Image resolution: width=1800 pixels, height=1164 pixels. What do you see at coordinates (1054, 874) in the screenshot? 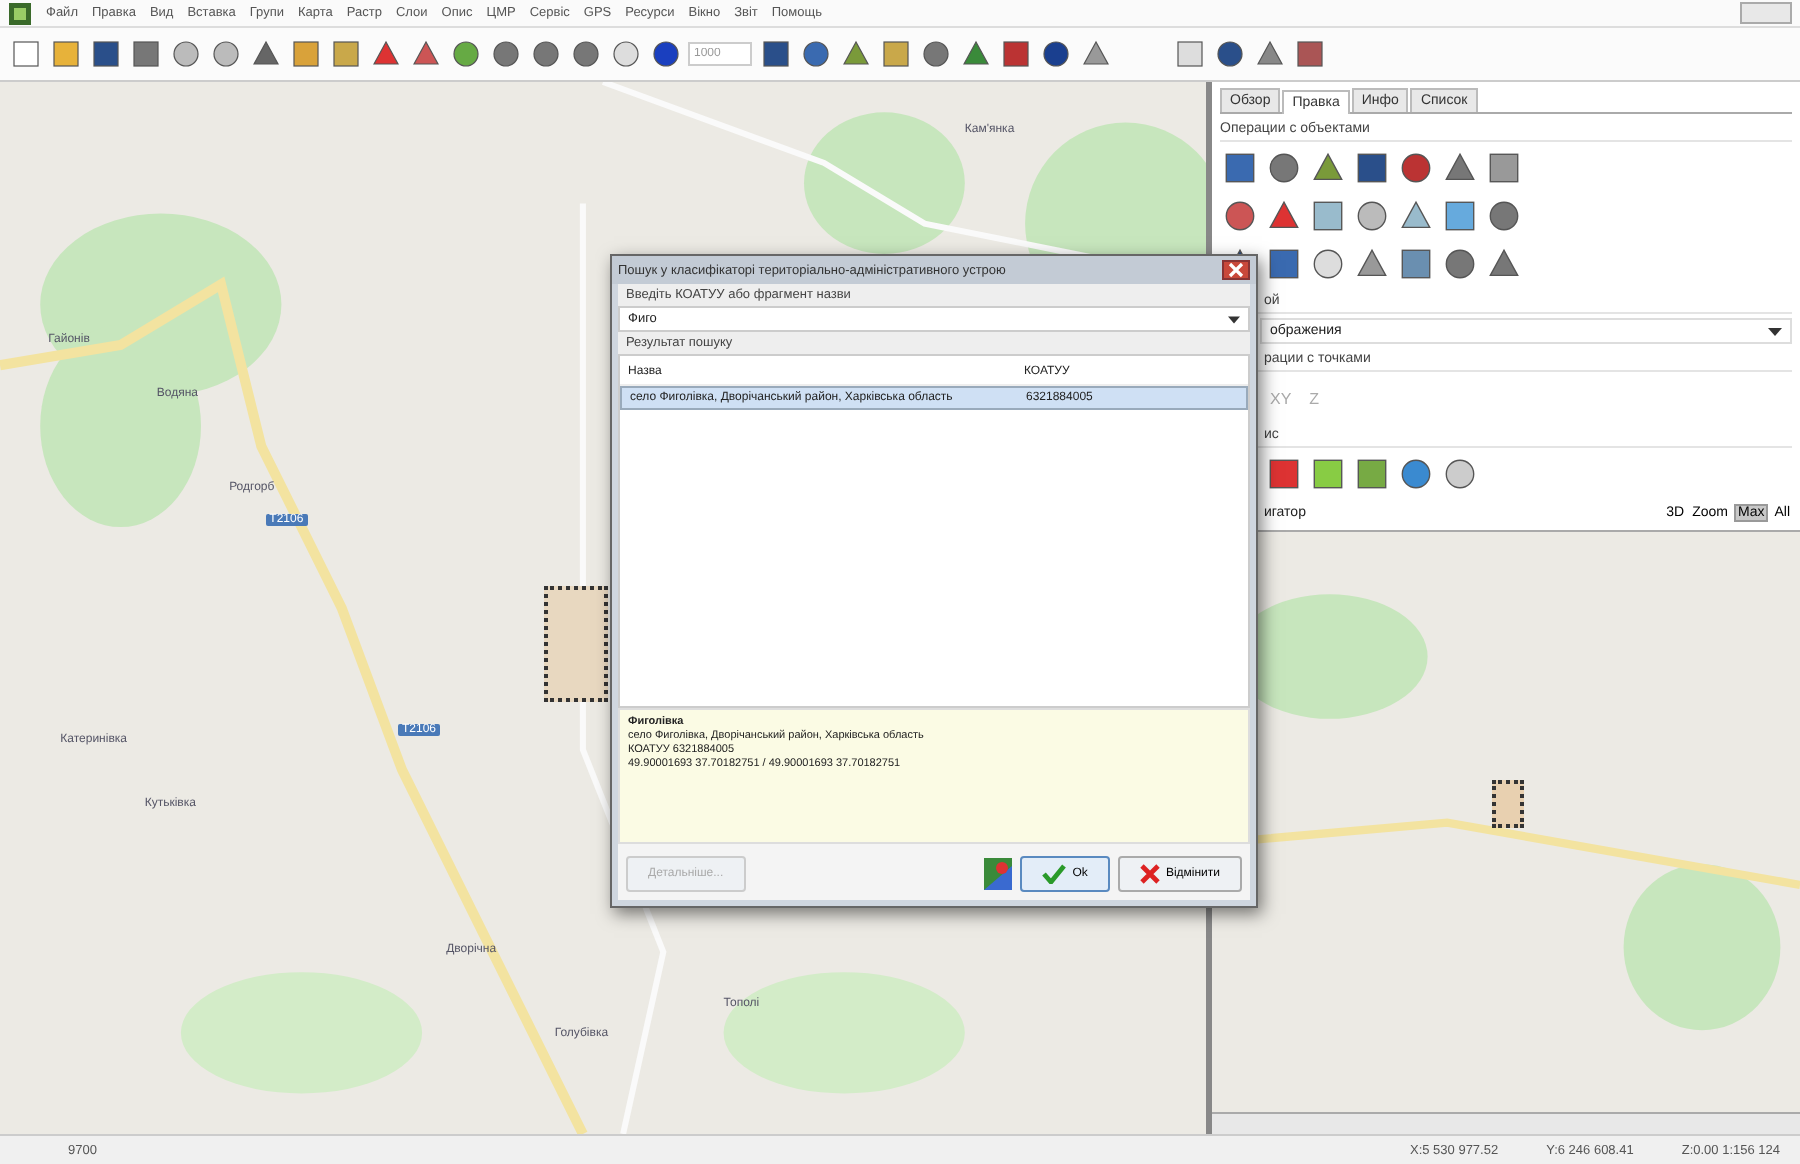
I see `check-icon` at bounding box center [1054, 874].